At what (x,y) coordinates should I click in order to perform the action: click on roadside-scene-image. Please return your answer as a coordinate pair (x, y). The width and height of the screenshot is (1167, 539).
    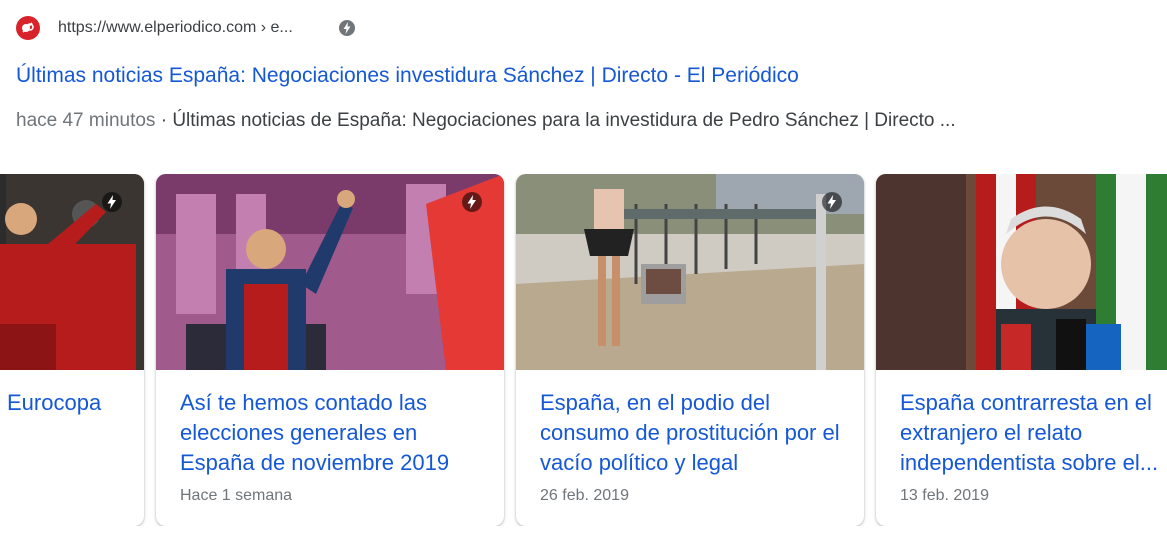
    Looking at the image, I should click on (690, 272).